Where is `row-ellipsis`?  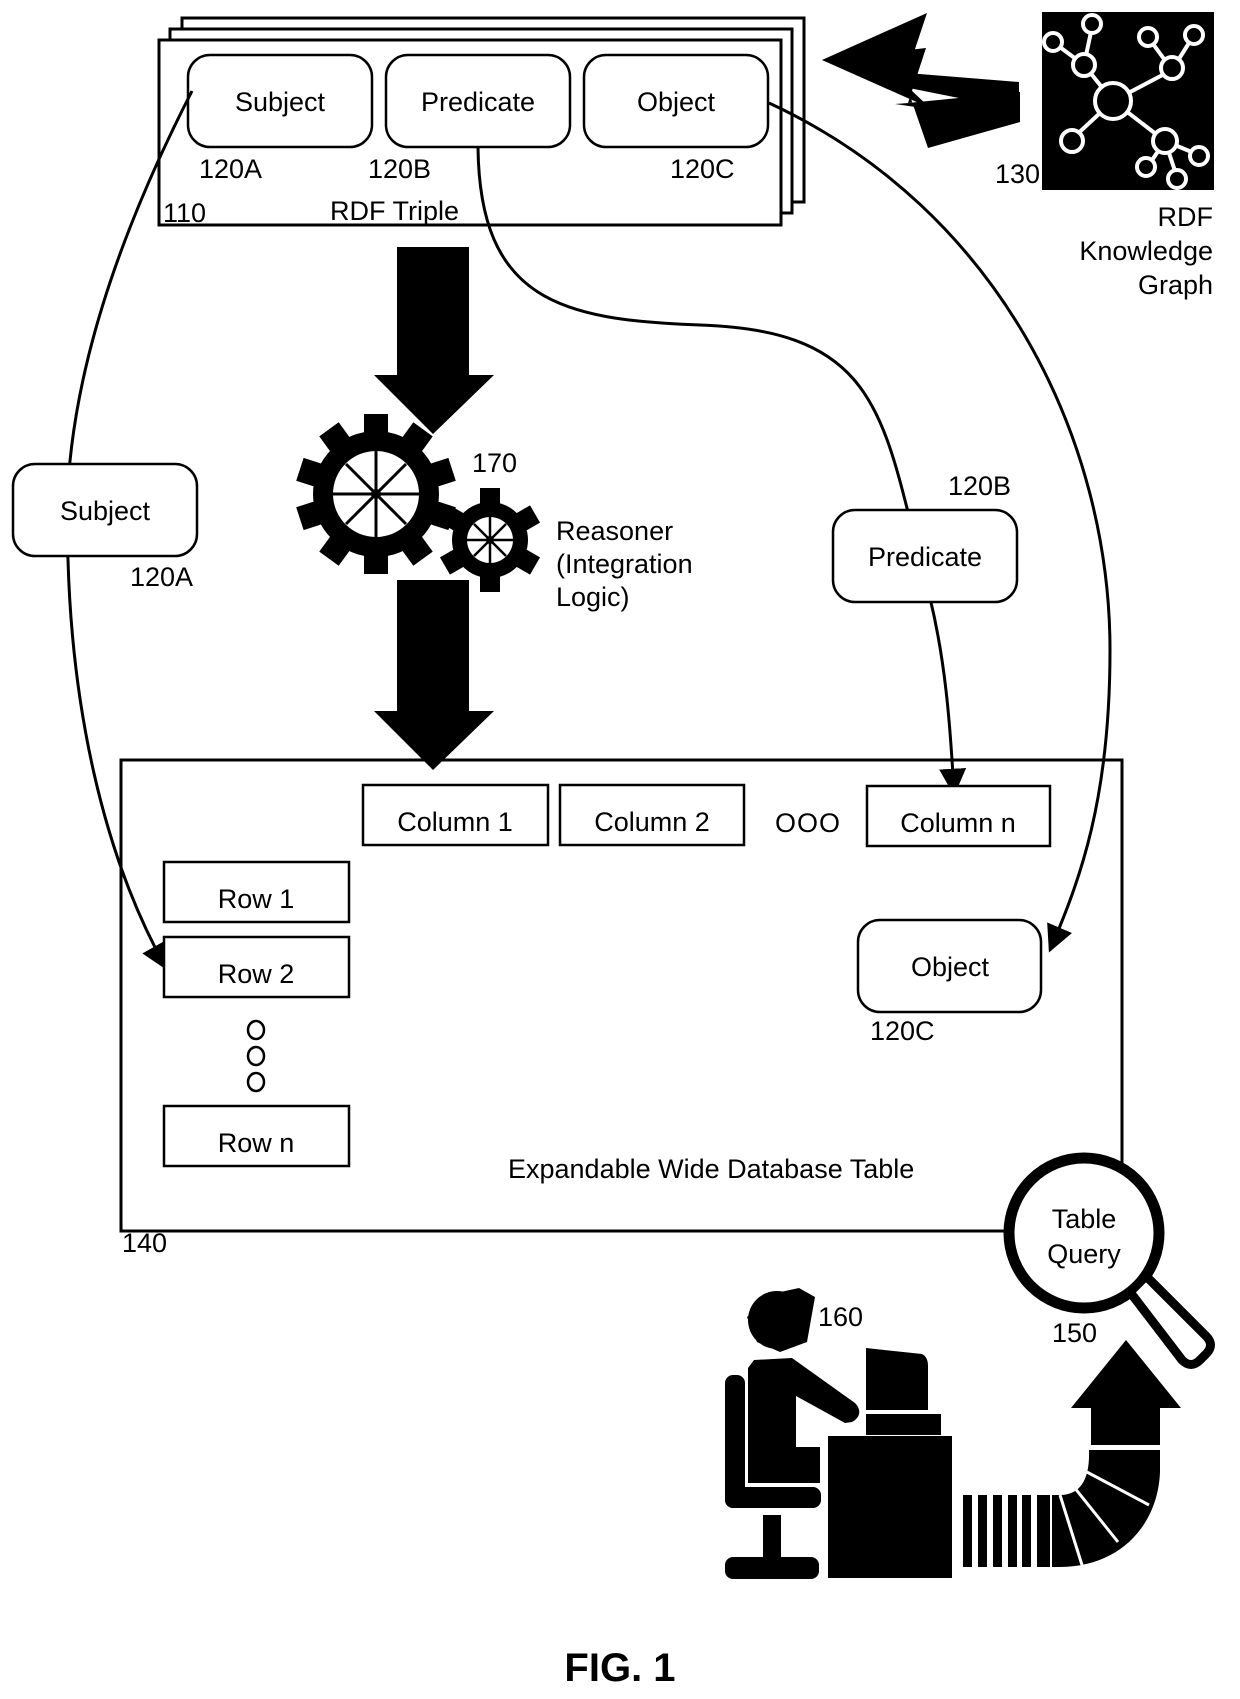 row-ellipsis is located at coordinates (256, 1056).